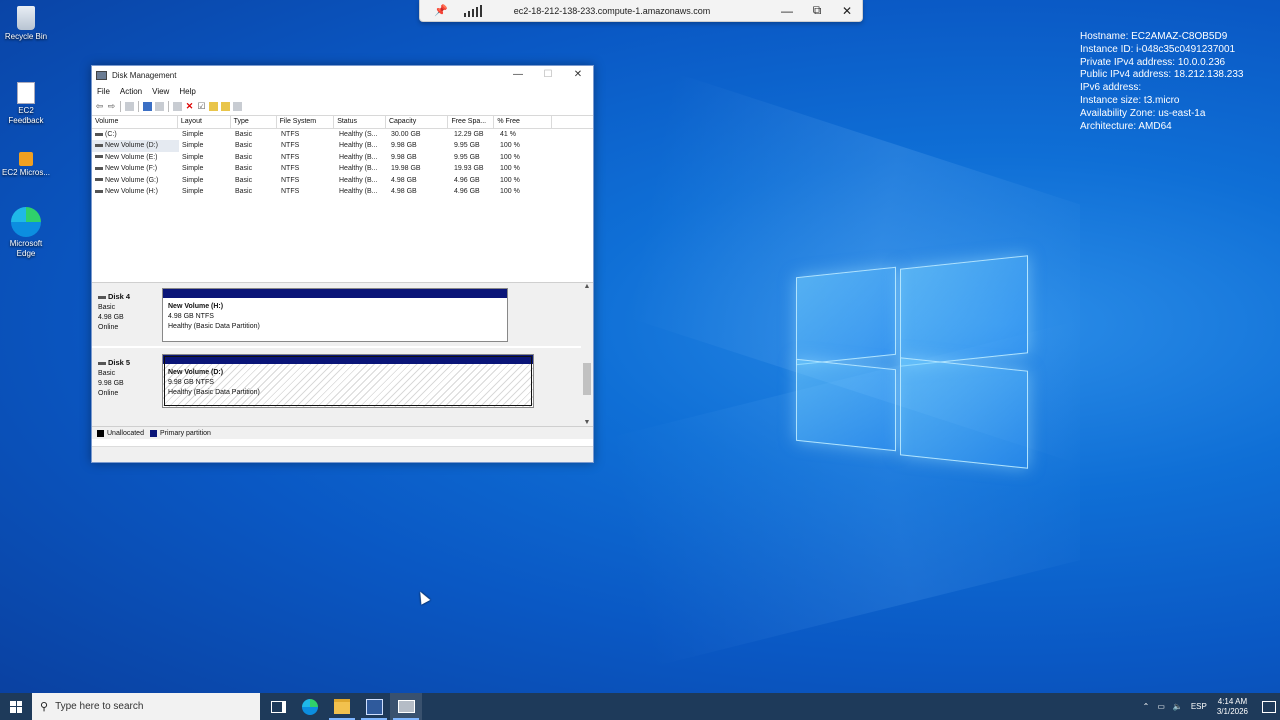 The width and height of the screenshot is (1280, 720). I want to click on disk-info: Disk 5 Basic 9.98 GB Online, so click(114, 378).